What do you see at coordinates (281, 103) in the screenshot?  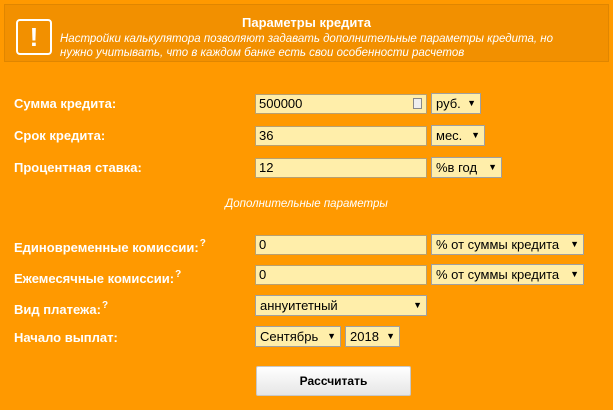 I see `amount-value: 500000` at bounding box center [281, 103].